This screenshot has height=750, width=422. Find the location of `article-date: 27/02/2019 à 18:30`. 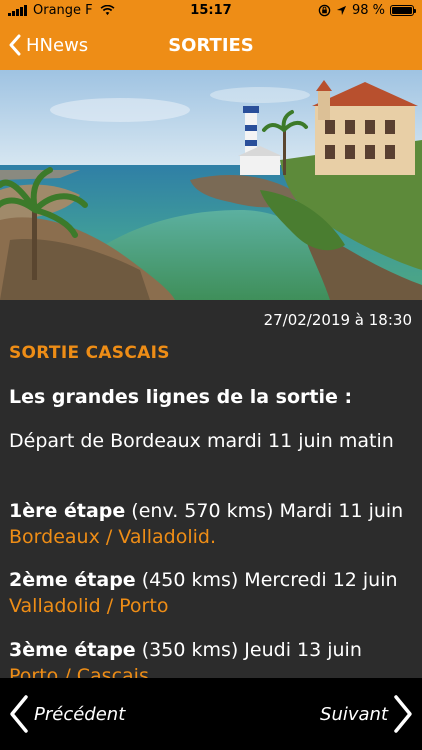

article-date: 27/02/2019 à 18:30 is located at coordinates (337, 320).